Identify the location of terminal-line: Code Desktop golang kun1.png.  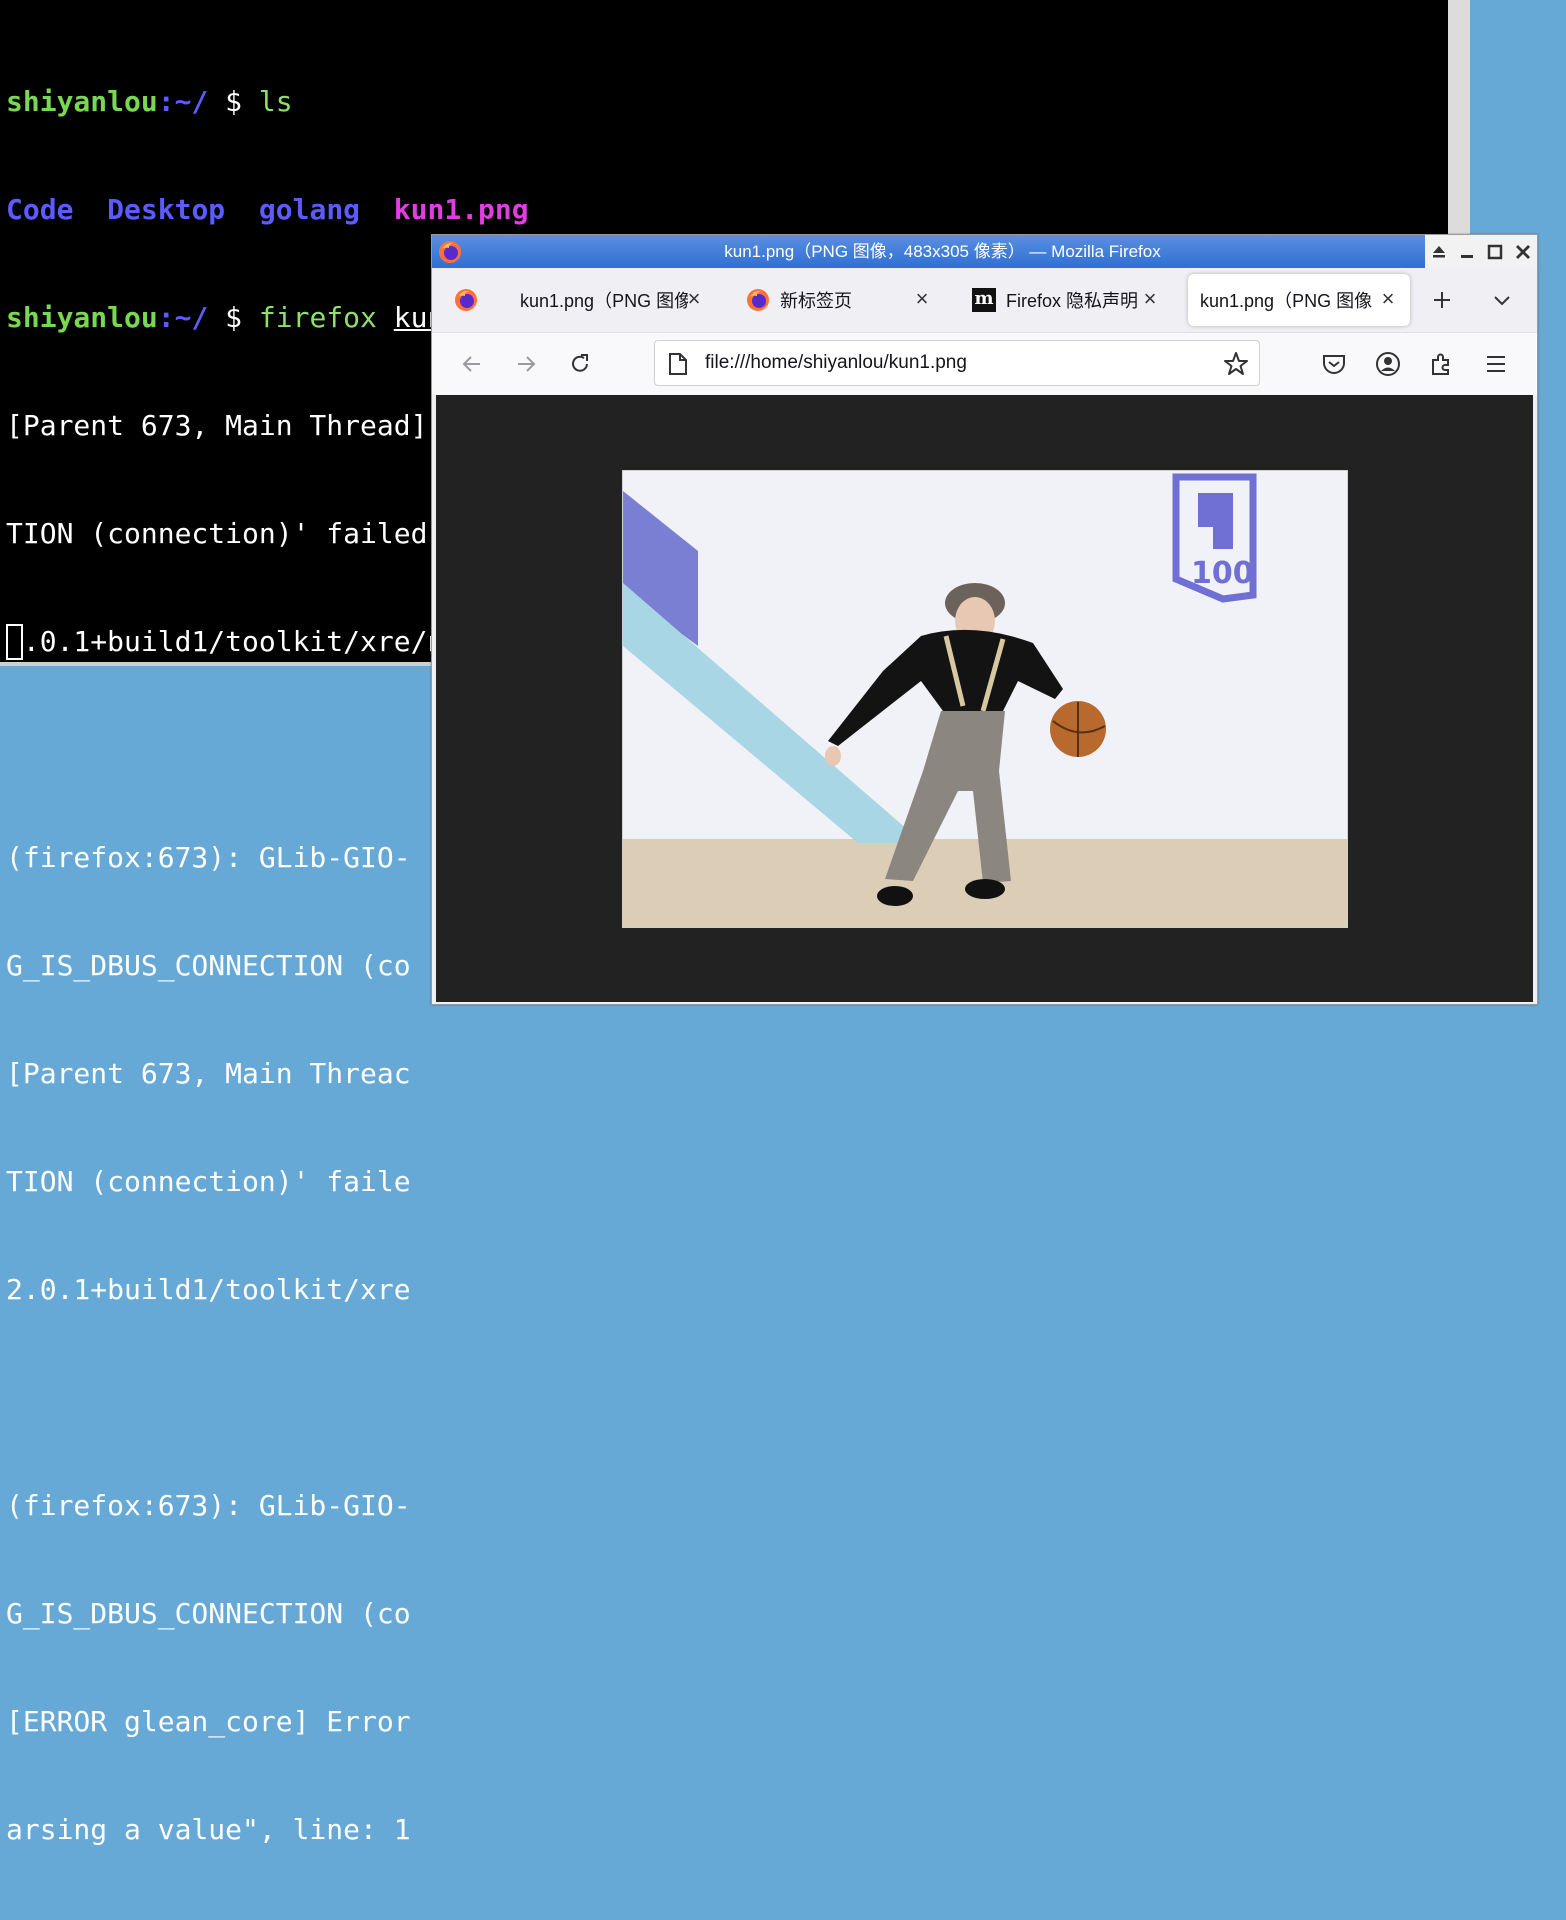
(728, 210).